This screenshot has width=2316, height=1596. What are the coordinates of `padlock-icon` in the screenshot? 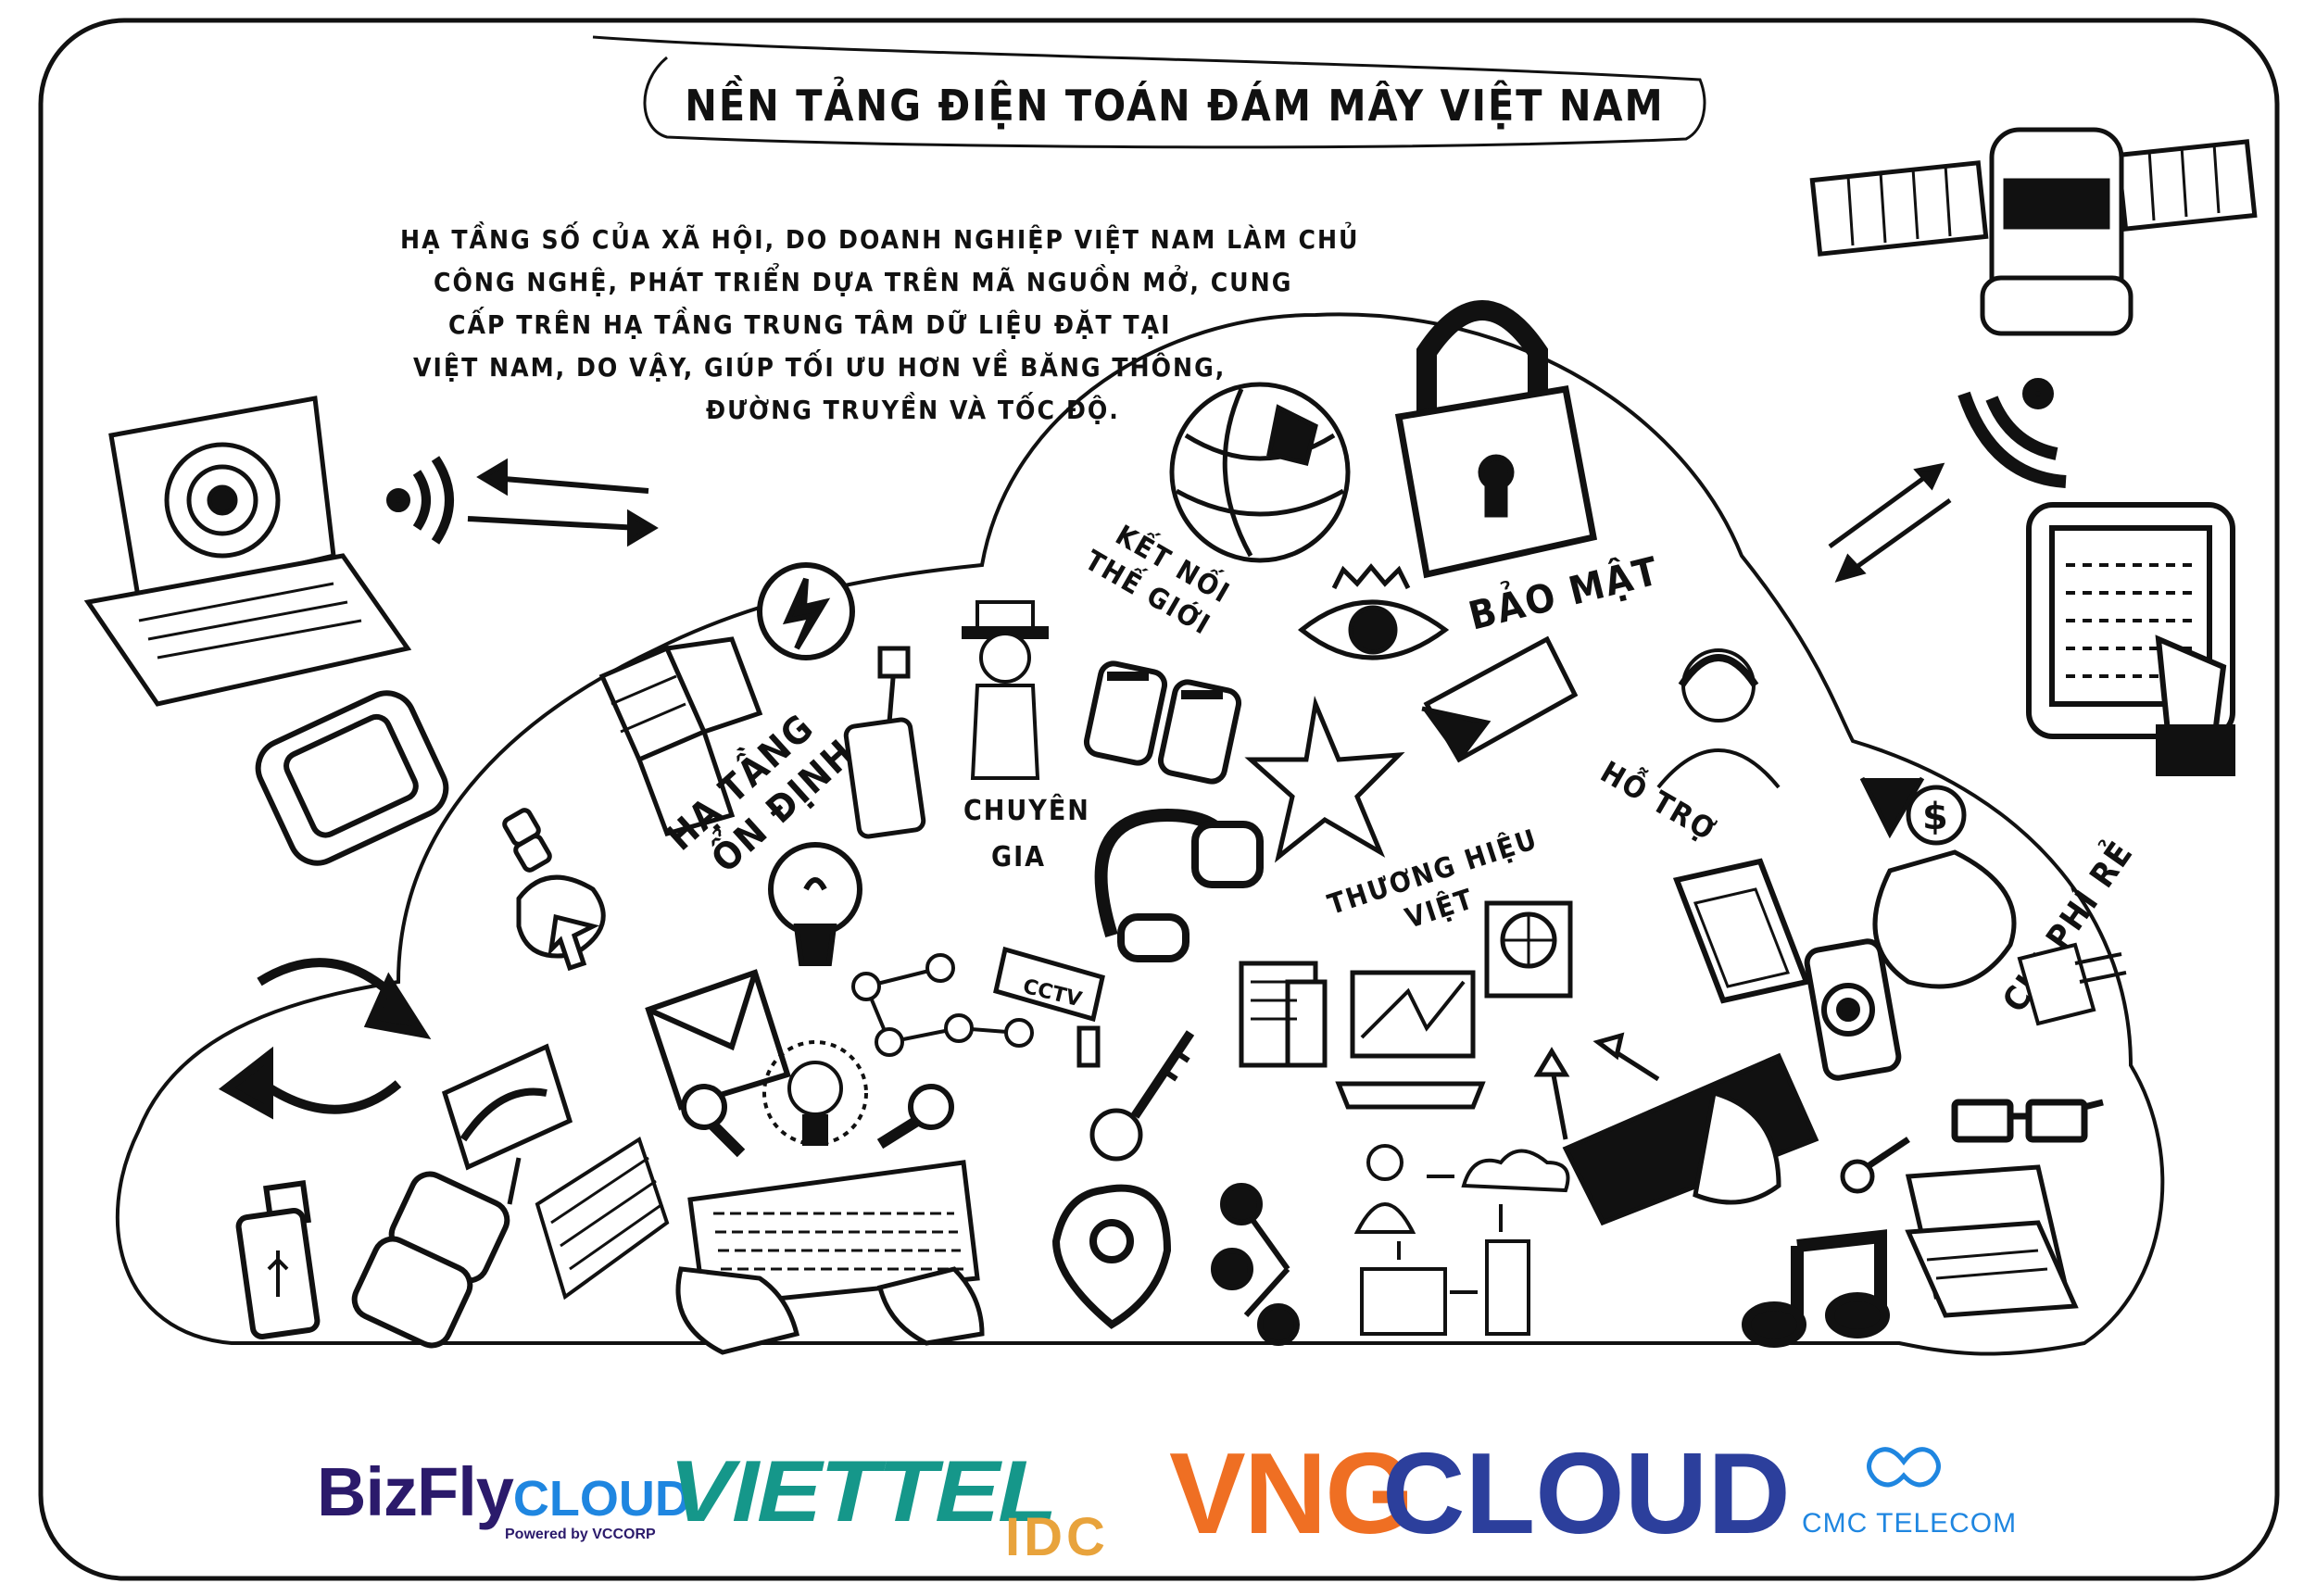 It's located at (1496, 439).